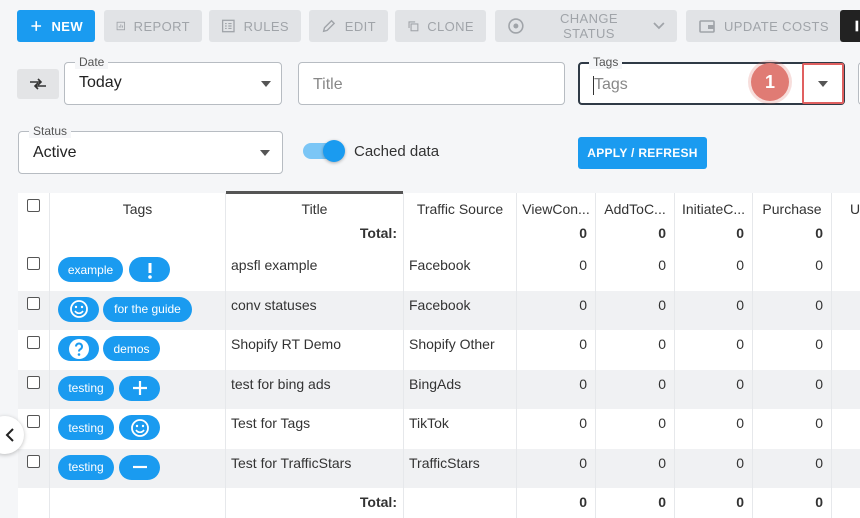 The height and width of the screenshot is (518, 860). What do you see at coordinates (642, 153) in the screenshot?
I see `apply-refresh-button: APPLY / REFRESH` at bounding box center [642, 153].